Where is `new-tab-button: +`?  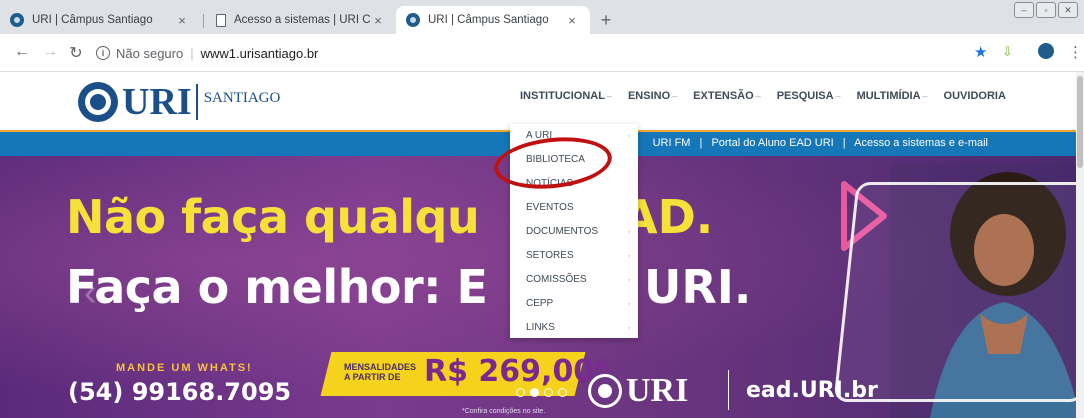 new-tab-button: + is located at coordinates (606, 20).